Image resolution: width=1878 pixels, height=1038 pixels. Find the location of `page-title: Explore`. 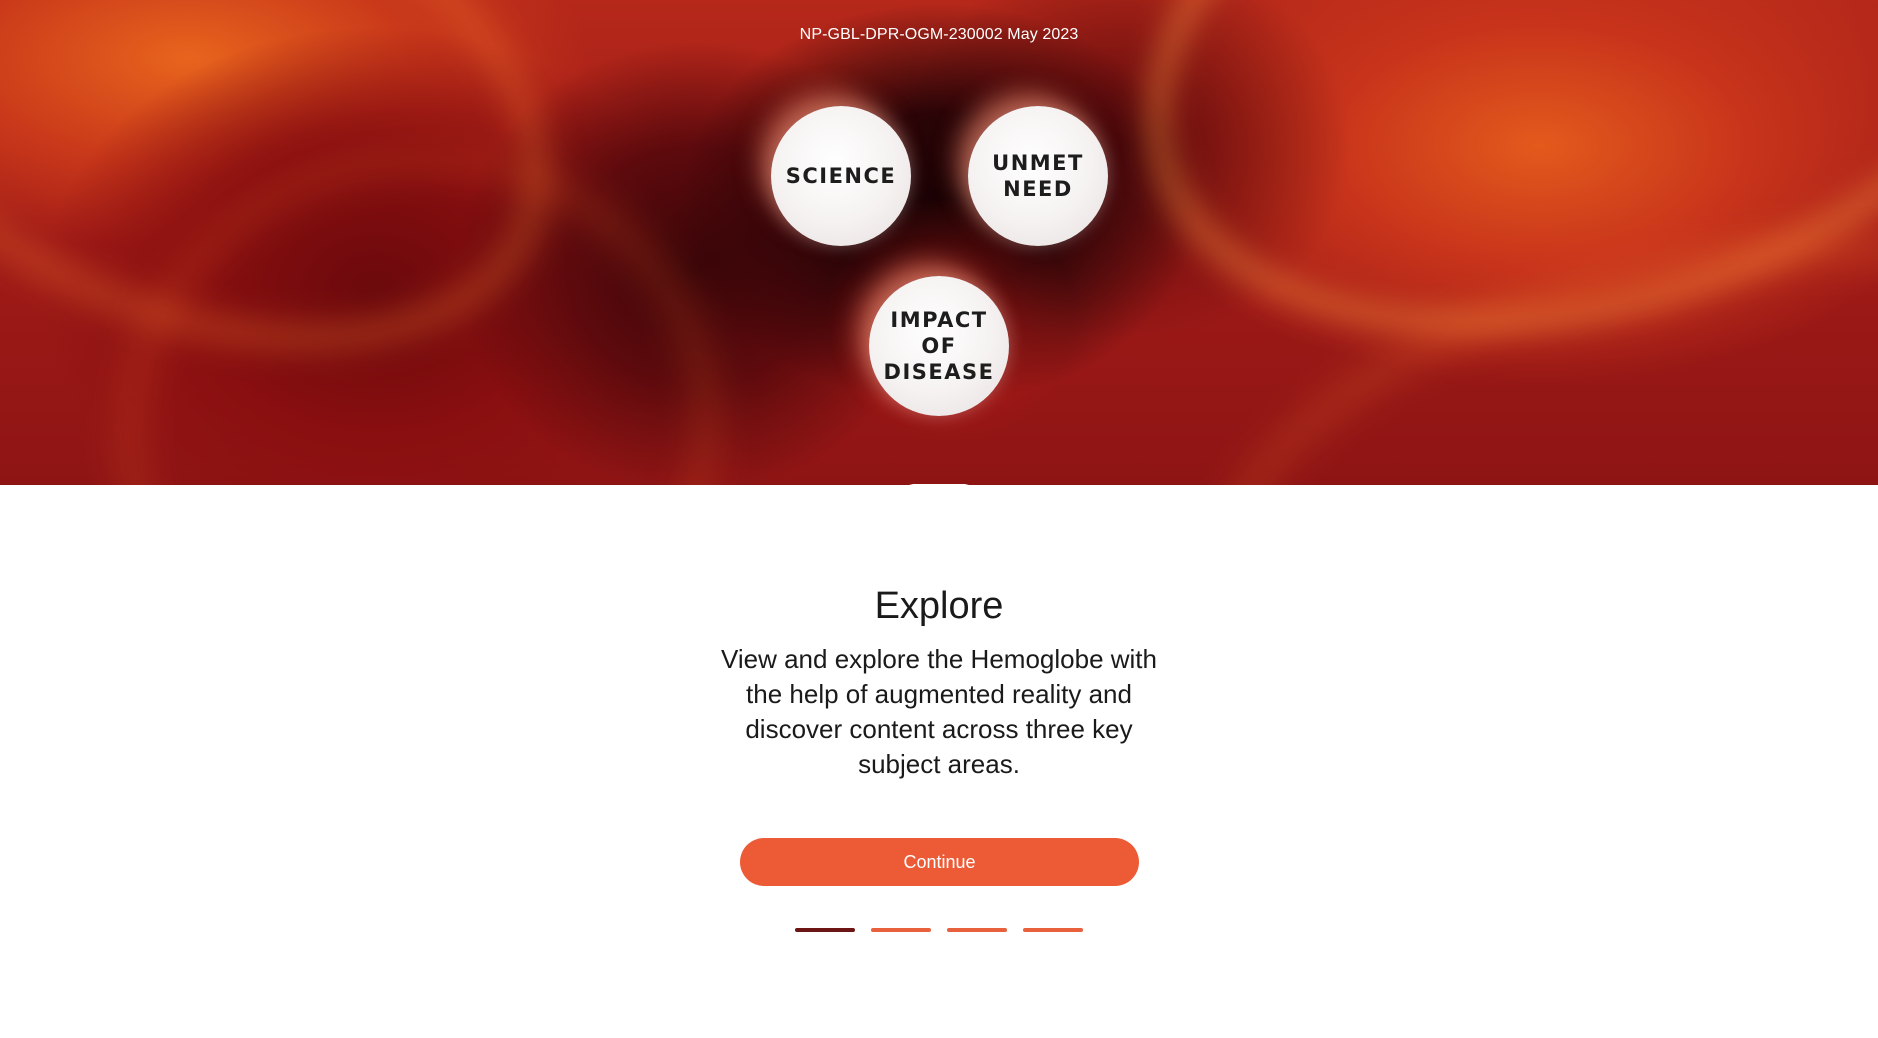

page-title: Explore is located at coordinates (939, 606).